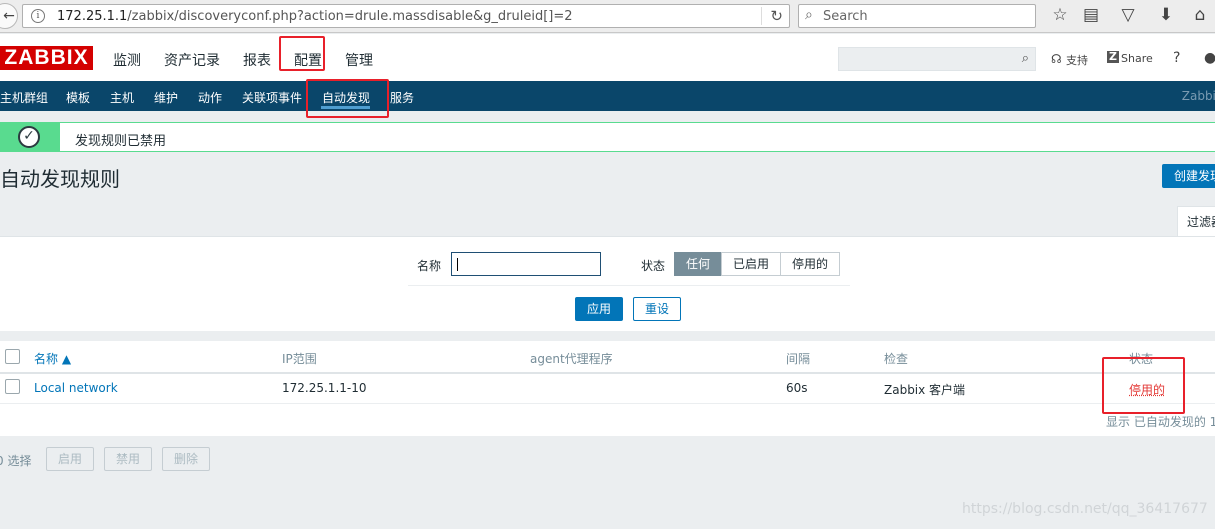 The height and width of the screenshot is (529, 1215). I want to click on column-checks: 检查, so click(896, 359).